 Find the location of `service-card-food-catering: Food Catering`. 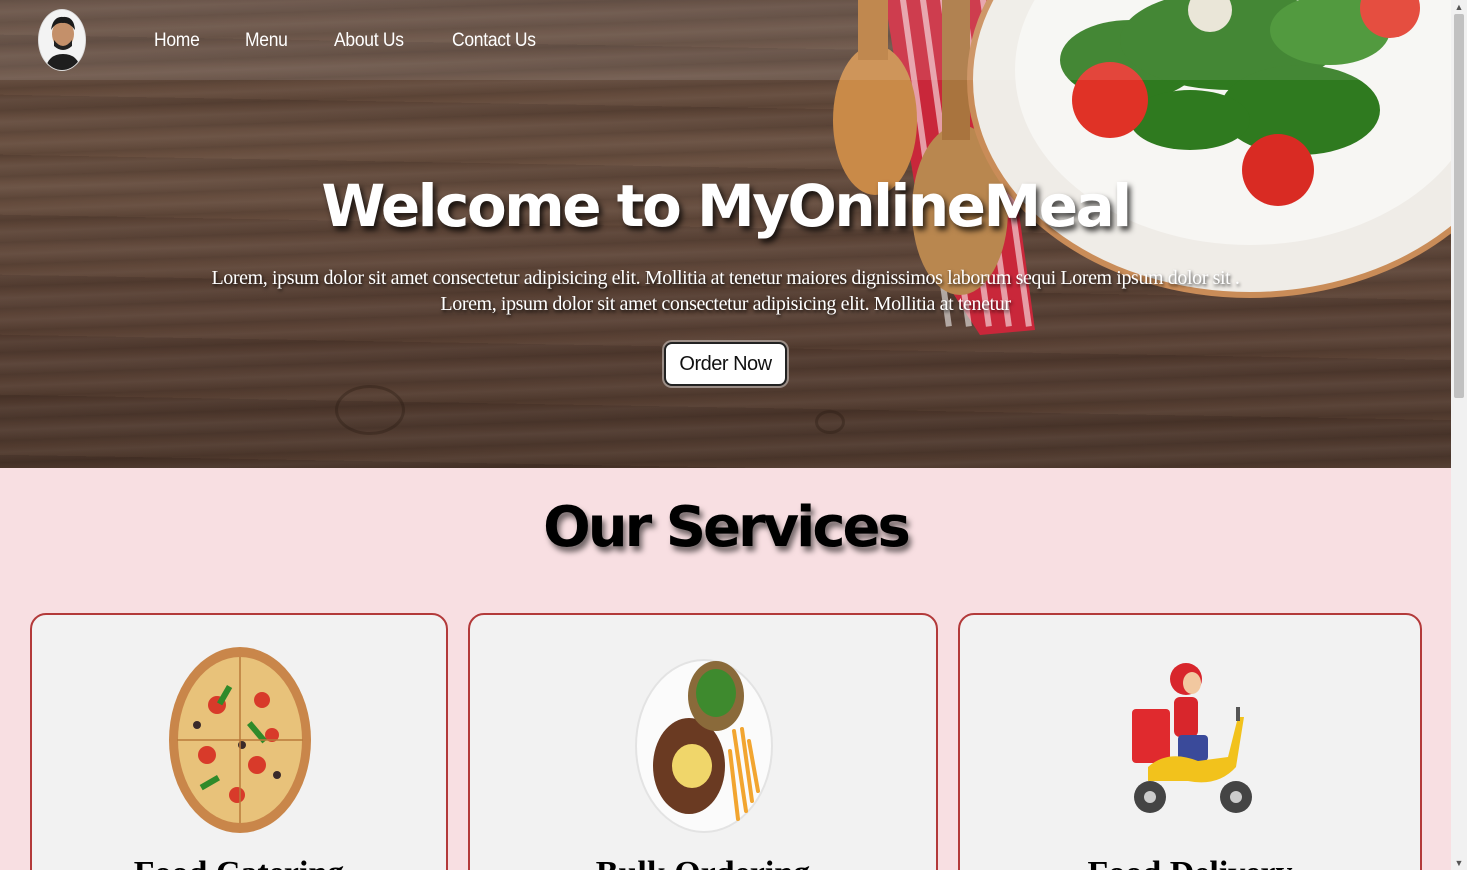

service-card-food-catering: Food Catering is located at coordinates (239, 741).